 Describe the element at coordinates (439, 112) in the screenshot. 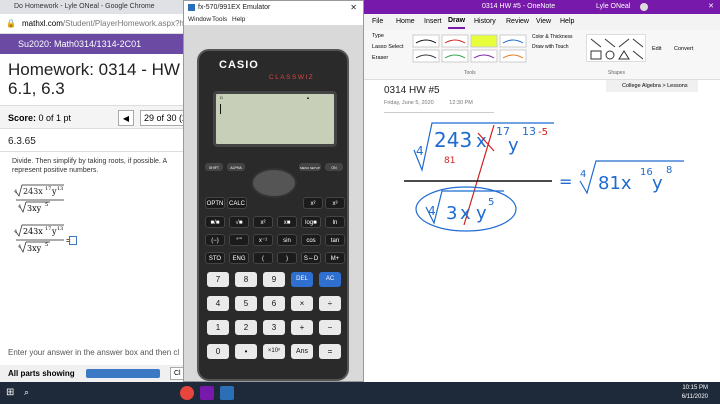

I see `title-underline` at that location.